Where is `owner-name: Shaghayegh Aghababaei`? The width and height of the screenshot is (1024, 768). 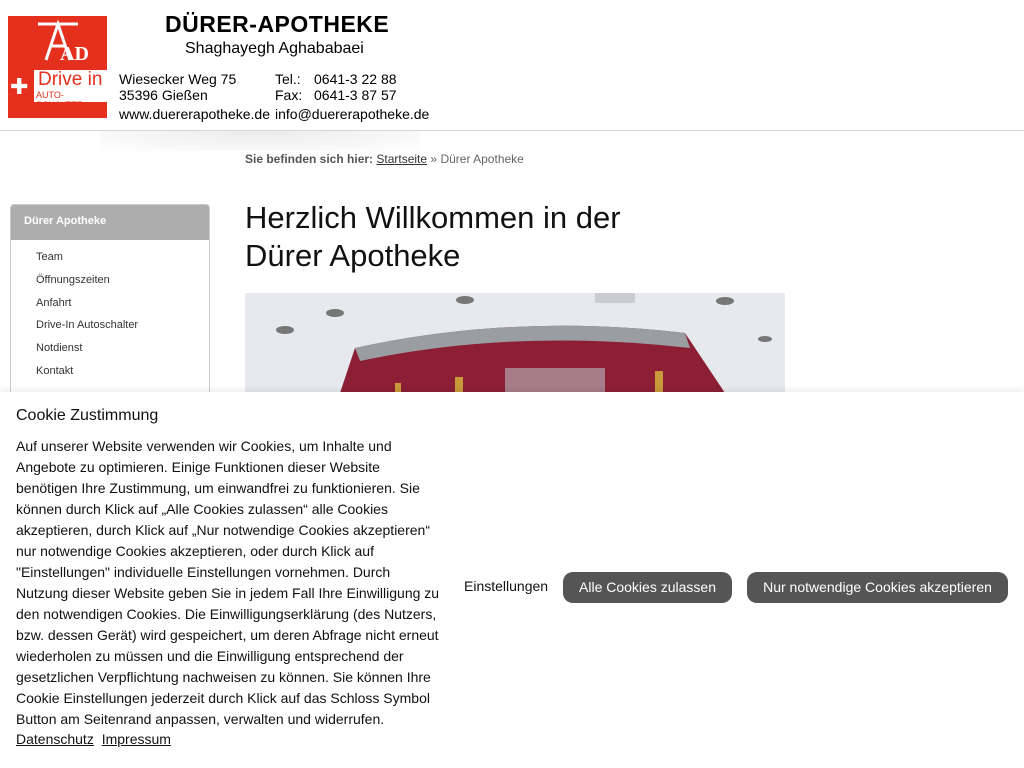 owner-name: Shaghayegh Aghababaei is located at coordinates (274, 48).